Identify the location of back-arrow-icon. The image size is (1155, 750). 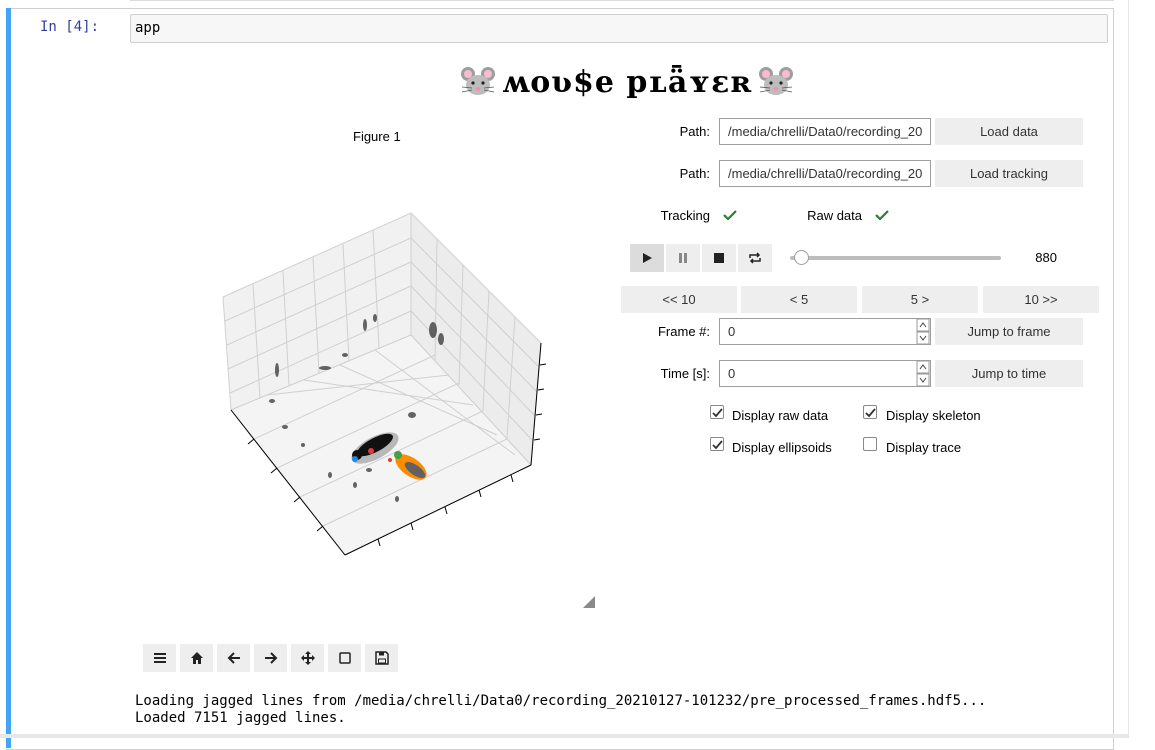
(233, 658).